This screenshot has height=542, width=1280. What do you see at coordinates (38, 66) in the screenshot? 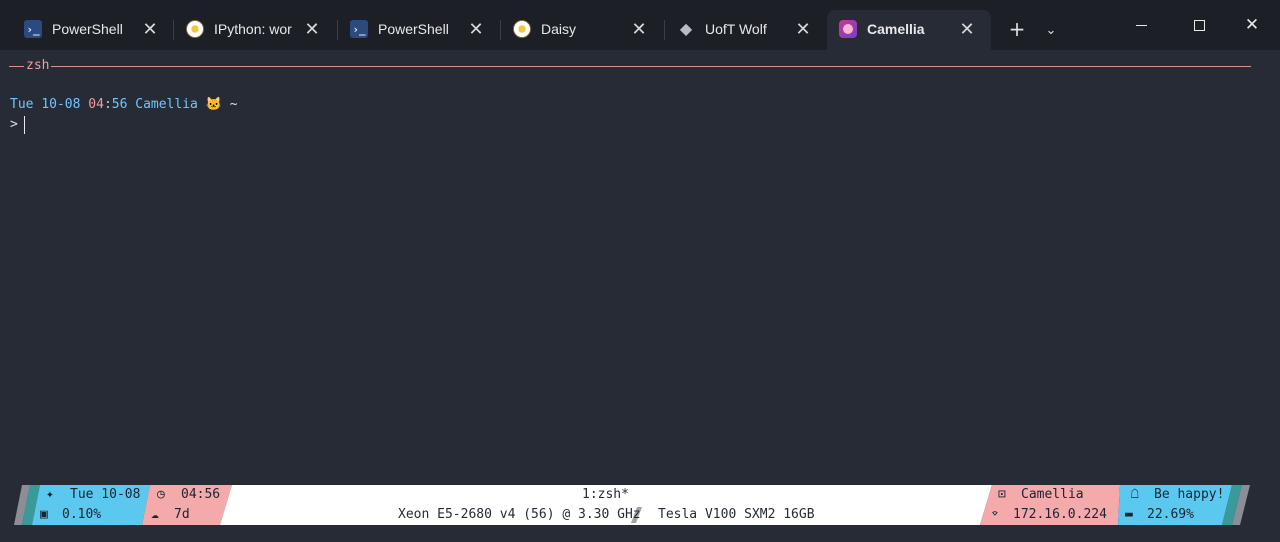
I see `pane-title: zsh` at bounding box center [38, 66].